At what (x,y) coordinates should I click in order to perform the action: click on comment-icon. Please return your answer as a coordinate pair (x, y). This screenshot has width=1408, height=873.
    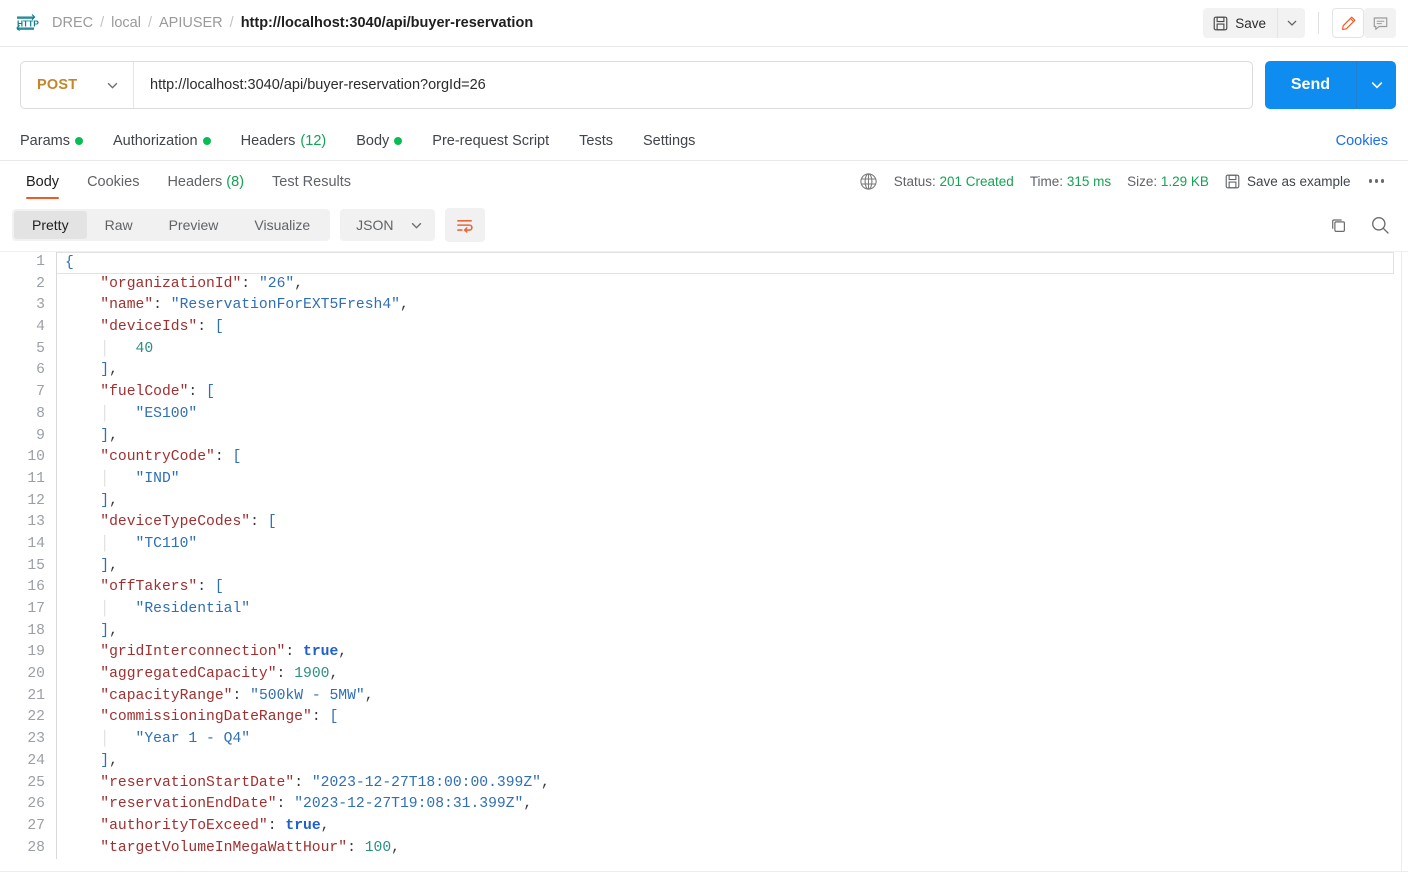
    Looking at the image, I should click on (1380, 23).